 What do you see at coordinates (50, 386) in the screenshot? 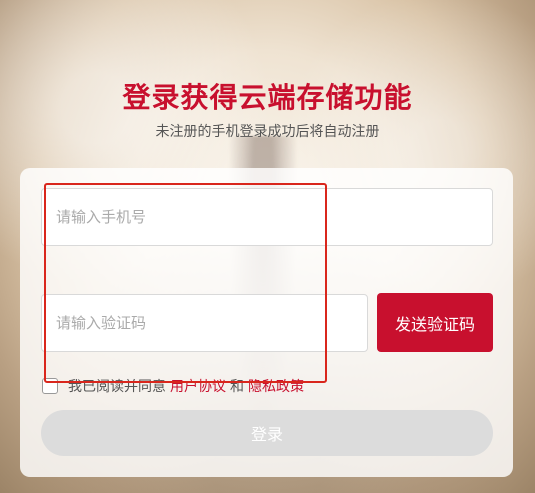
I see `agree-checkbox` at bounding box center [50, 386].